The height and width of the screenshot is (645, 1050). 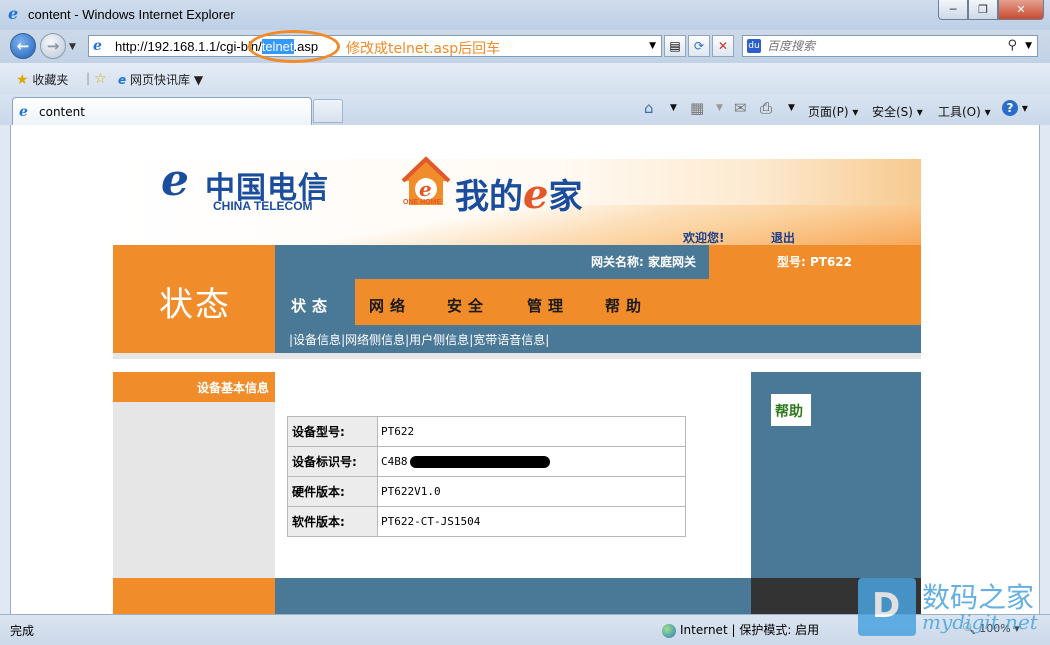 I want to click on print-icon: ⎙, so click(x=766, y=108).